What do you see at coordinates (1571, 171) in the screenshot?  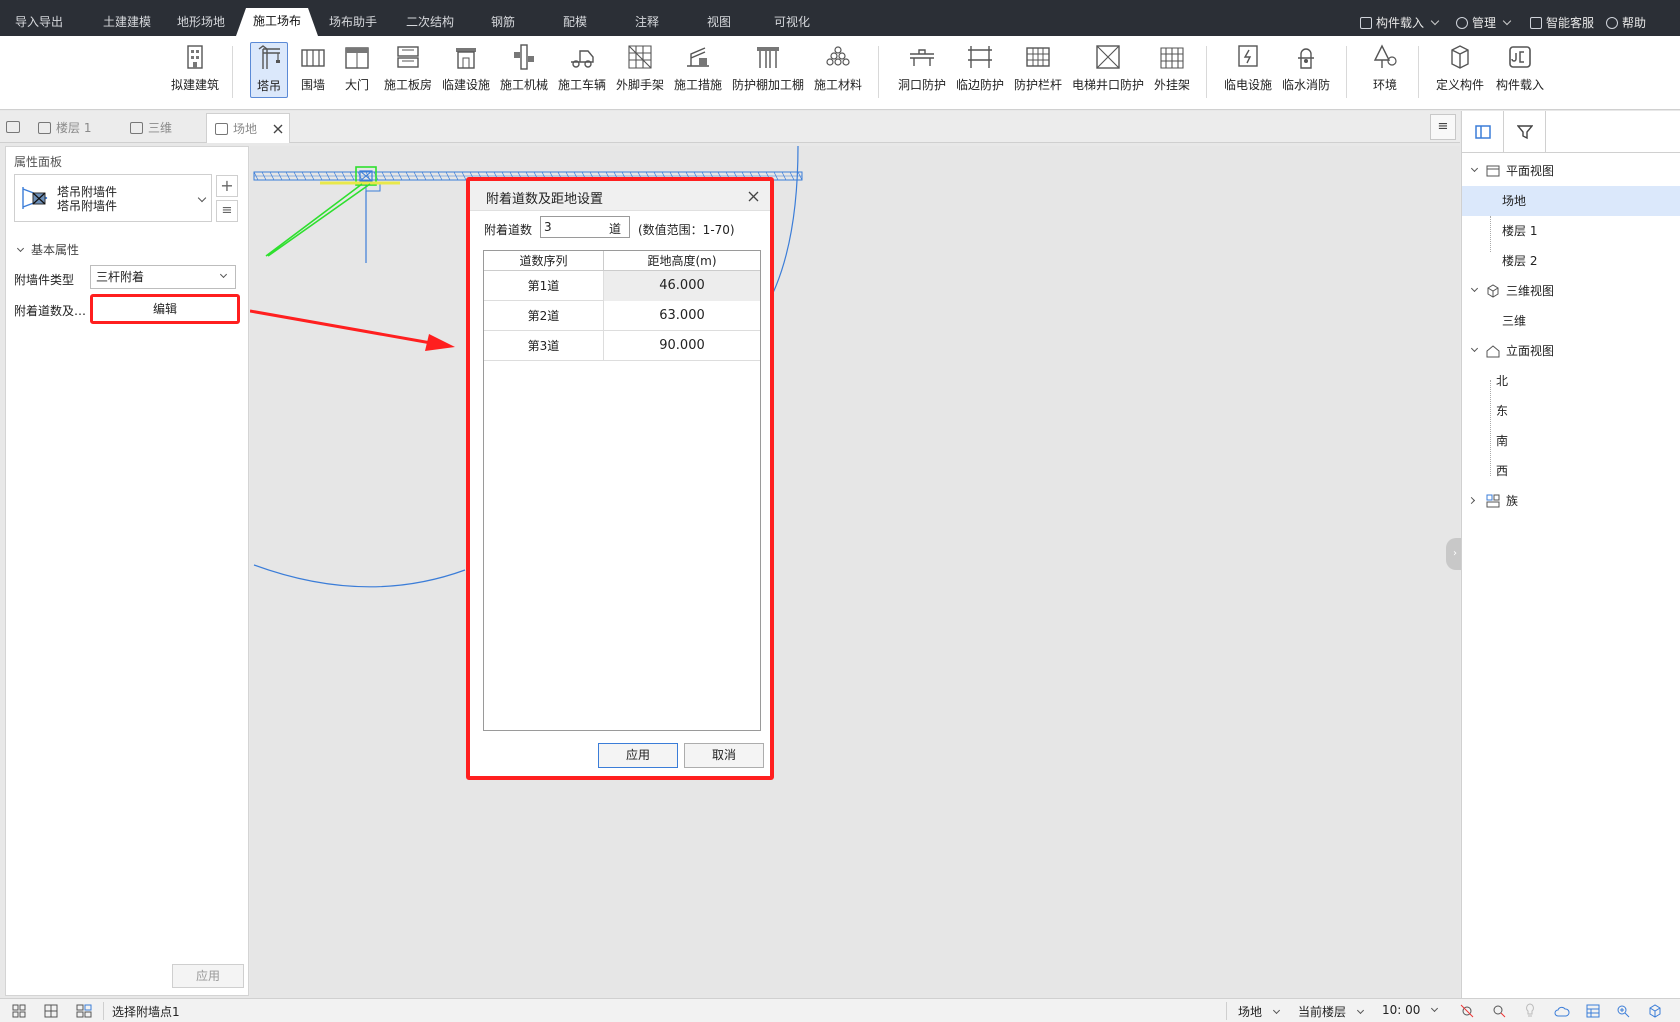 I see `tree-node-plan-views: 平面视图` at bounding box center [1571, 171].